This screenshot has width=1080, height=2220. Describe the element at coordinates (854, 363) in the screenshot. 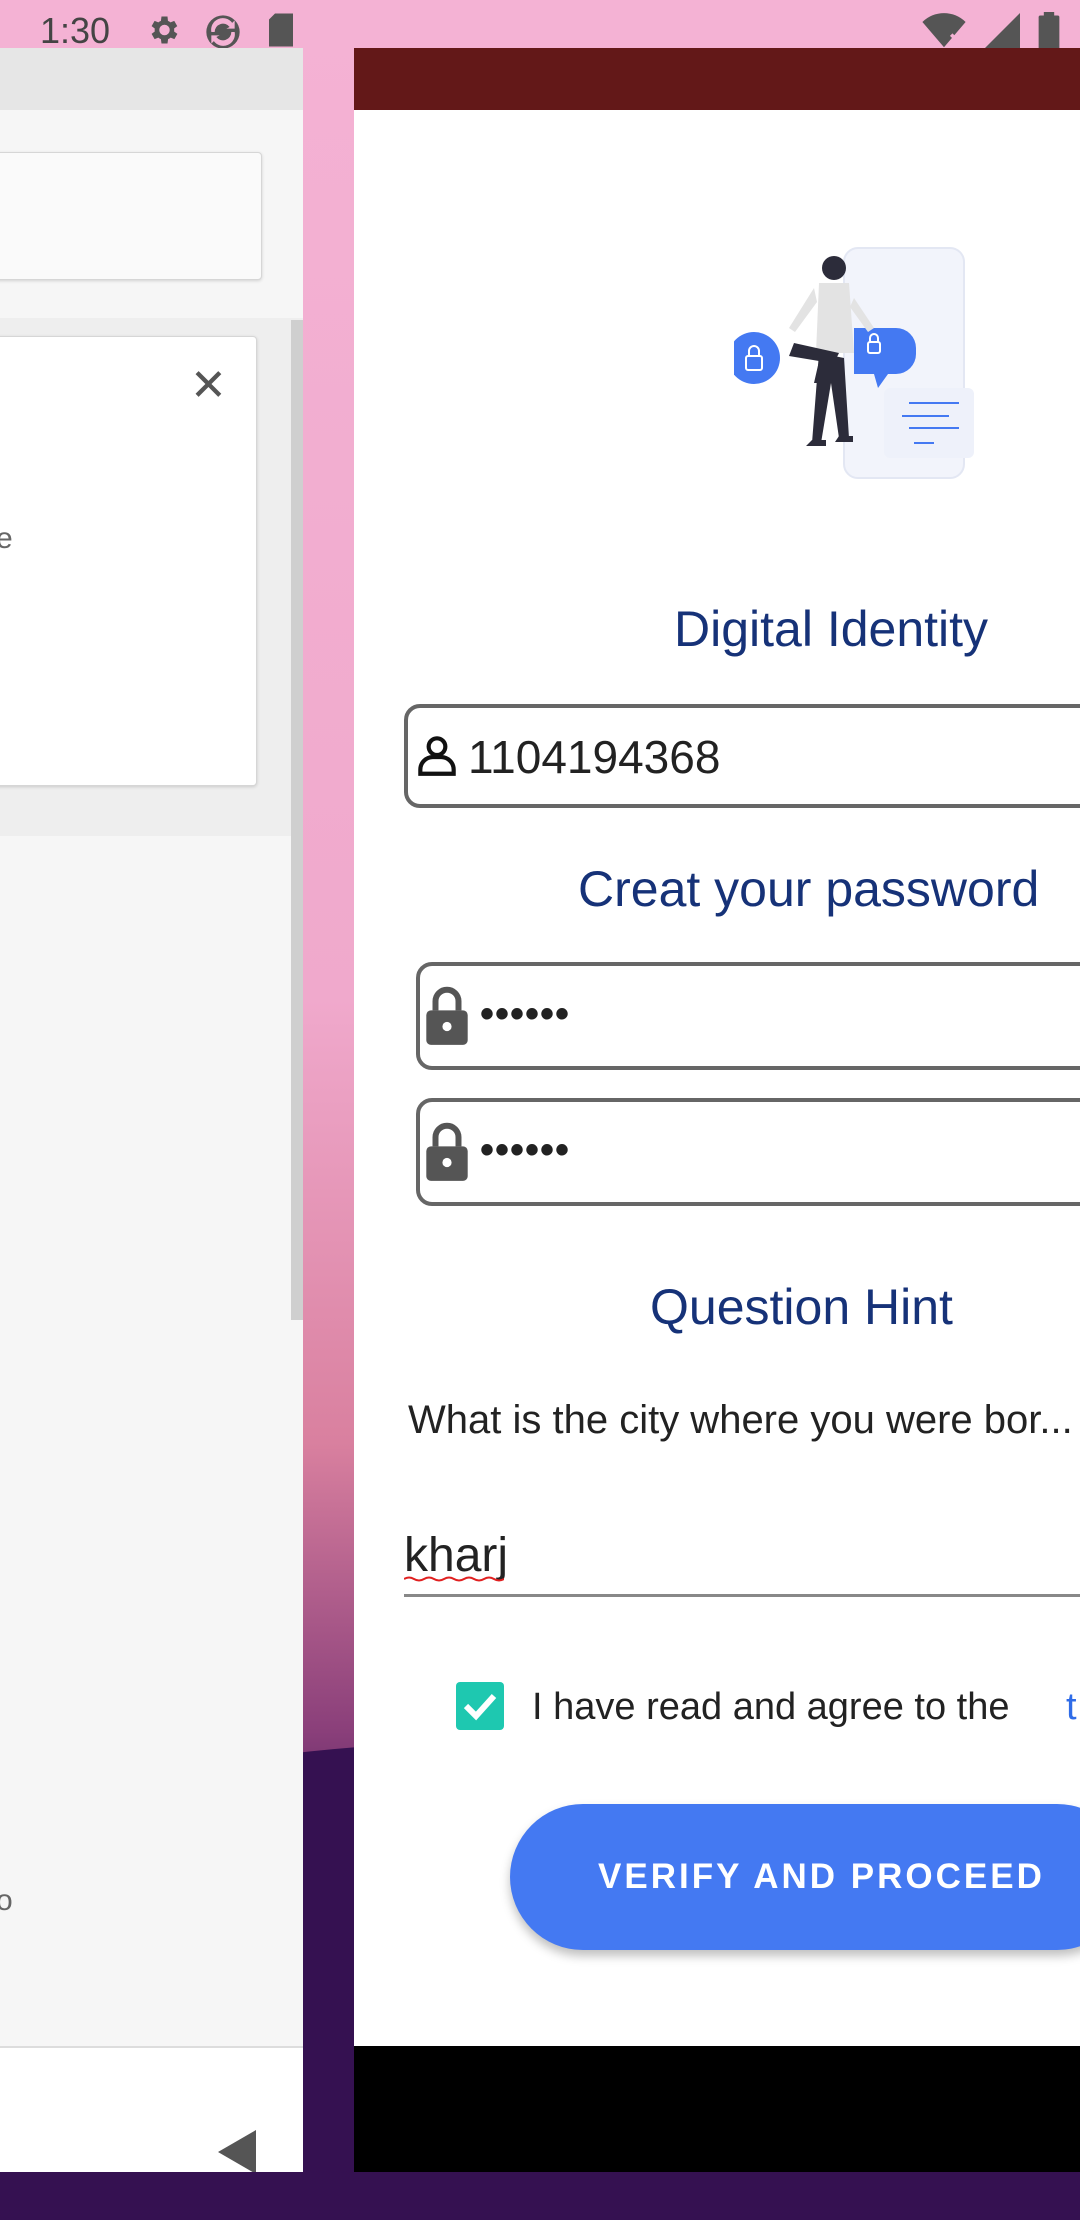

I see `security-illustration` at that location.